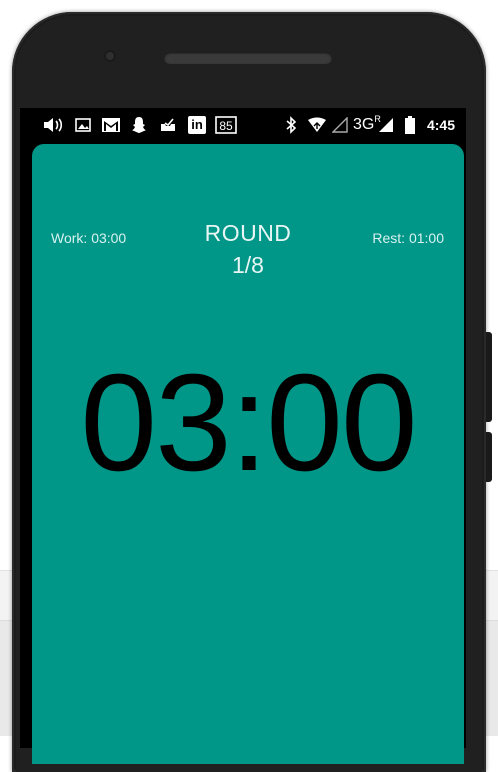  I want to click on cell-signal-icon, so click(386, 125).